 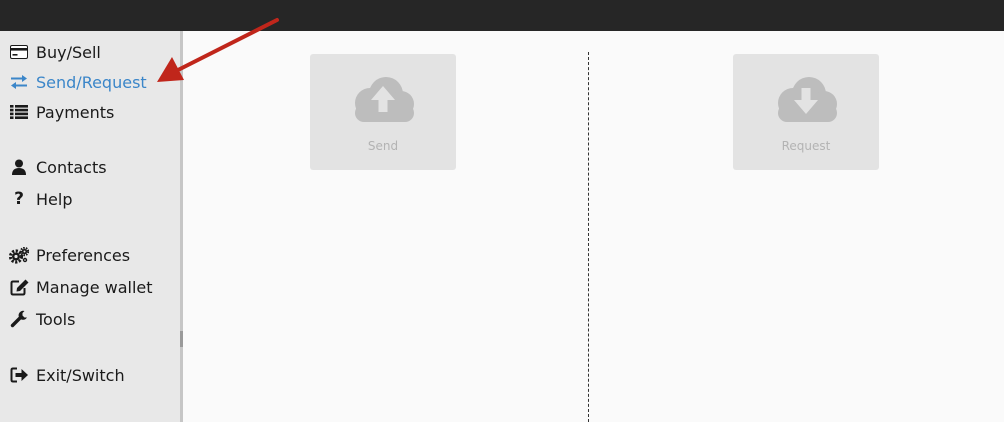 What do you see at coordinates (75, 112) in the screenshot?
I see `sidebar-item-label: Payments` at bounding box center [75, 112].